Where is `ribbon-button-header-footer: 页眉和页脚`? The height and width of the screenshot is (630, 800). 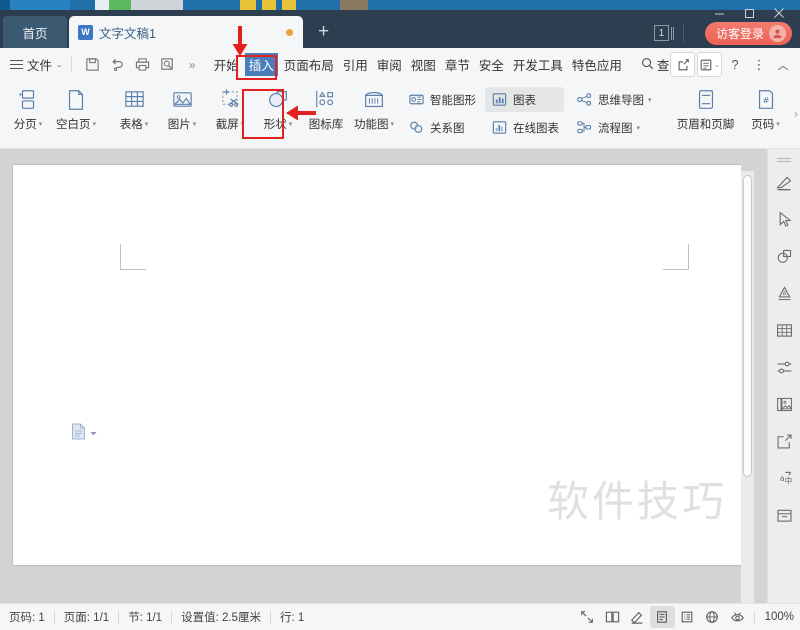
ribbon-button-header-footer: 页眉和页脚 is located at coordinates (706, 111).